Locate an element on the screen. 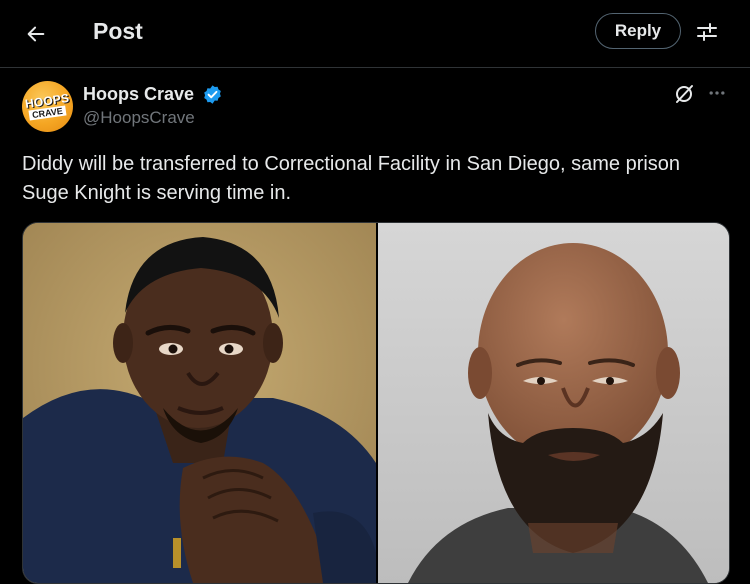  reply-button: Reply is located at coordinates (638, 31).